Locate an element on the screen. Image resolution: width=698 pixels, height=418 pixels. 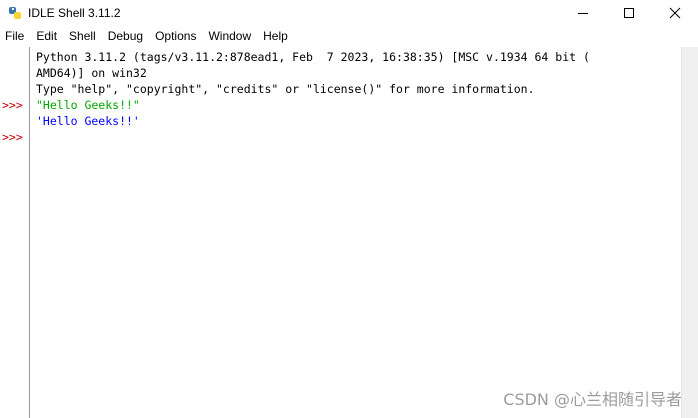
menu-window: Window is located at coordinates (229, 36).